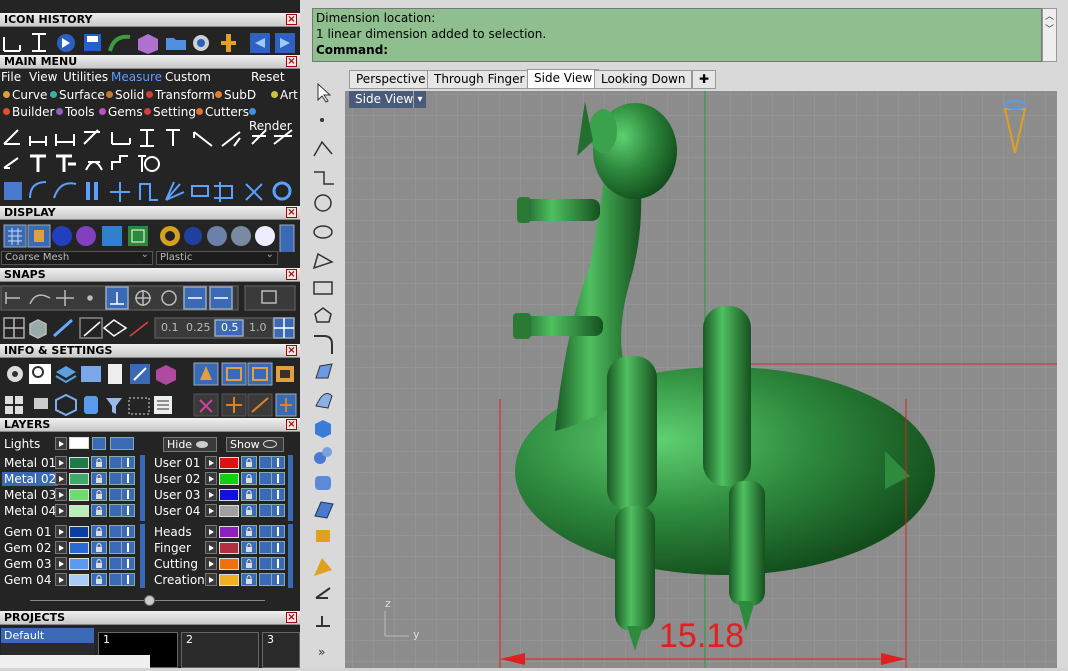 The width and height of the screenshot is (1068, 671). Describe the element at coordinates (260, 43) in the screenshot. I see `history-back-icon` at that location.